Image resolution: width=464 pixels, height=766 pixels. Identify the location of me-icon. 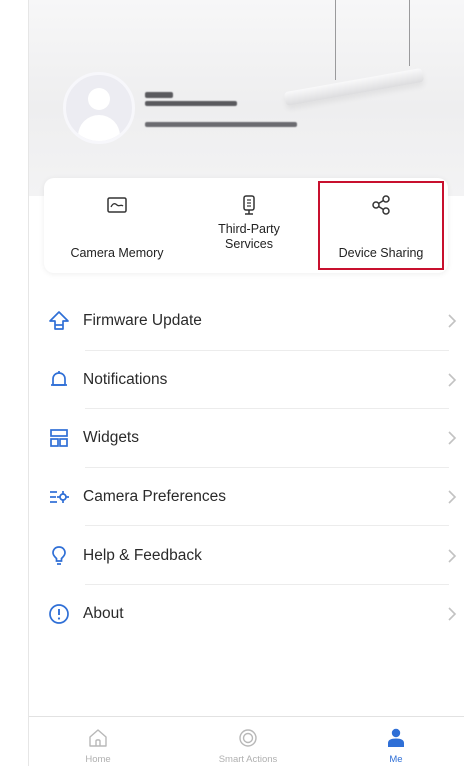
(396, 737).